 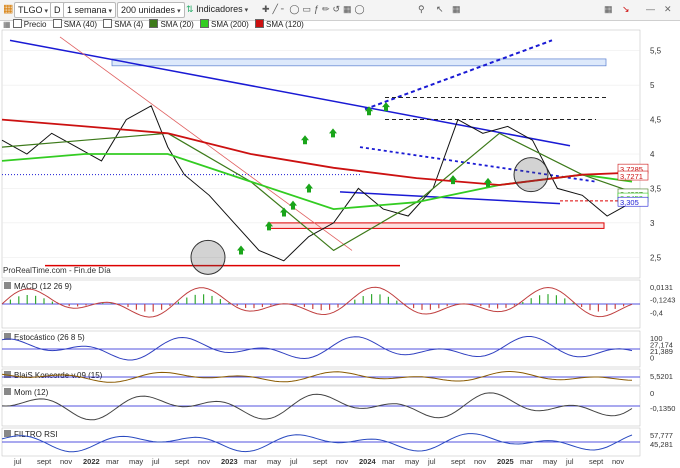 What do you see at coordinates (626, 9) in the screenshot?
I see `trend-icon: ↘` at bounding box center [626, 9].